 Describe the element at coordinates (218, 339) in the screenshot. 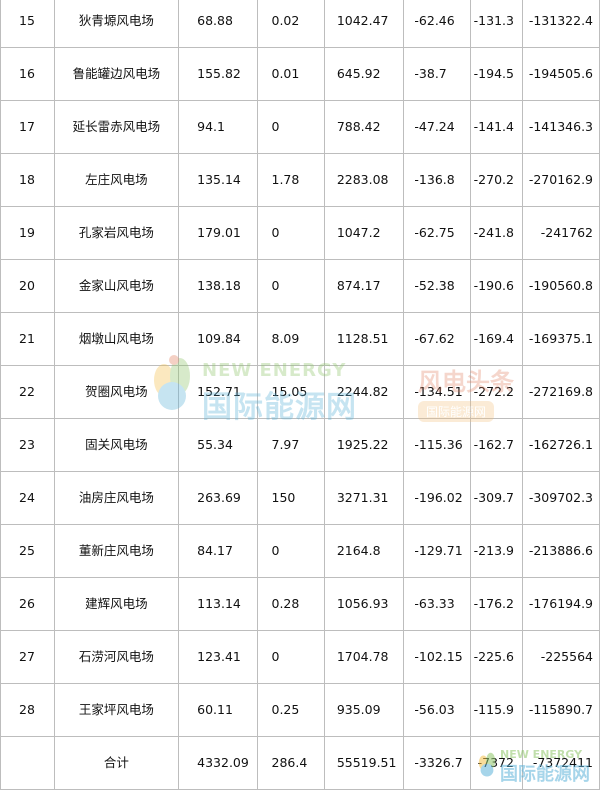

I see `table-cell: 109.84` at that location.